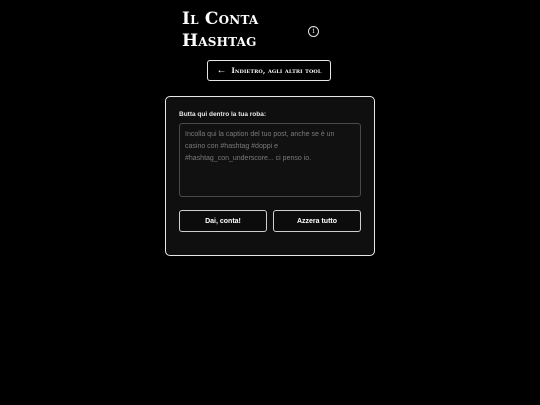 This screenshot has height=405, width=540. What do you see at coordinates (223, 114) in the screenshot?
I see `caption-field-label: Butta qui dentro la tua roba:` at bounding box center [223, 114].